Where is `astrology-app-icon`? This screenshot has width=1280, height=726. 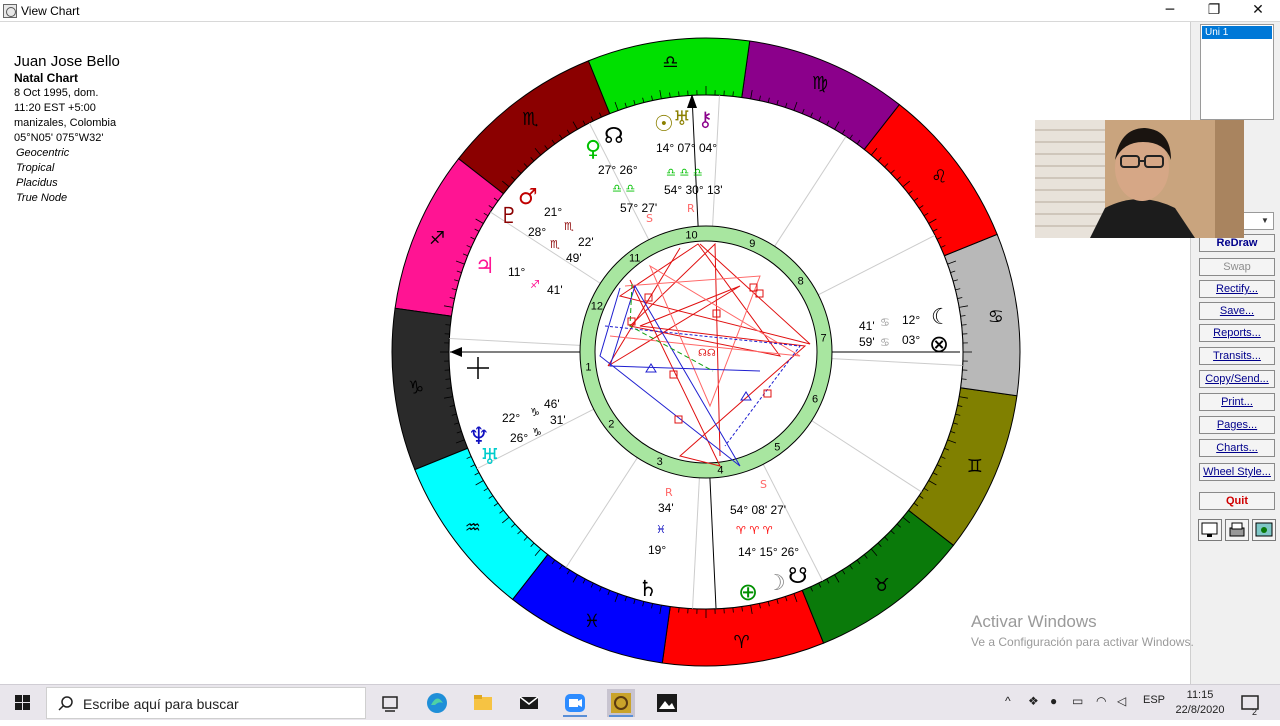
astrology-app-icon is located at coordinates (621, 703).